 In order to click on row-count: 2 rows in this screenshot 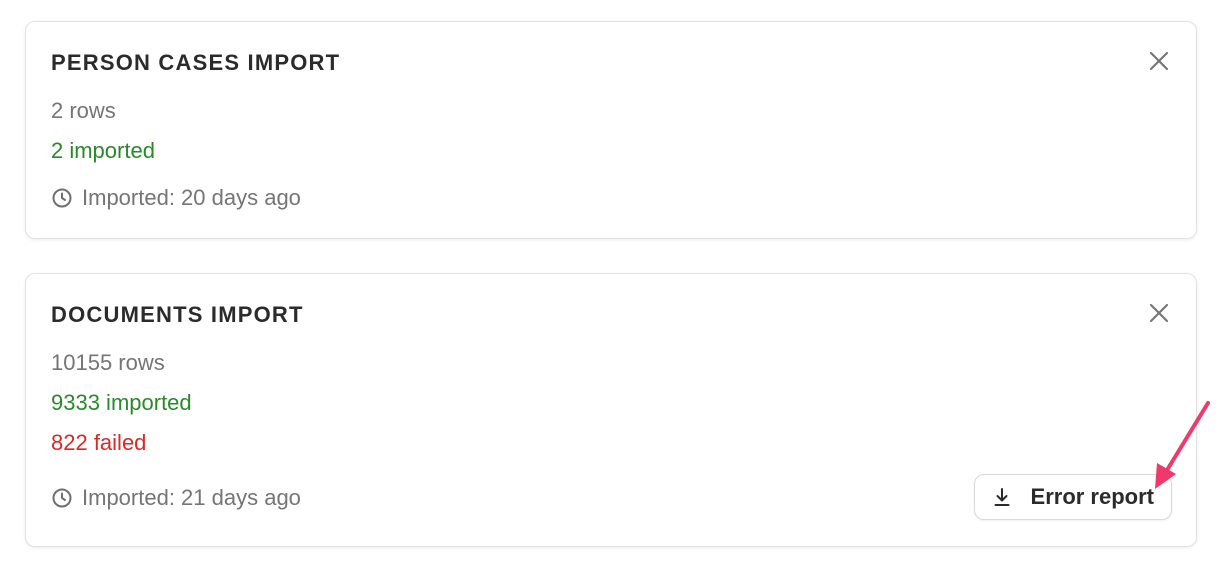, I will do `click(83, 110)`.